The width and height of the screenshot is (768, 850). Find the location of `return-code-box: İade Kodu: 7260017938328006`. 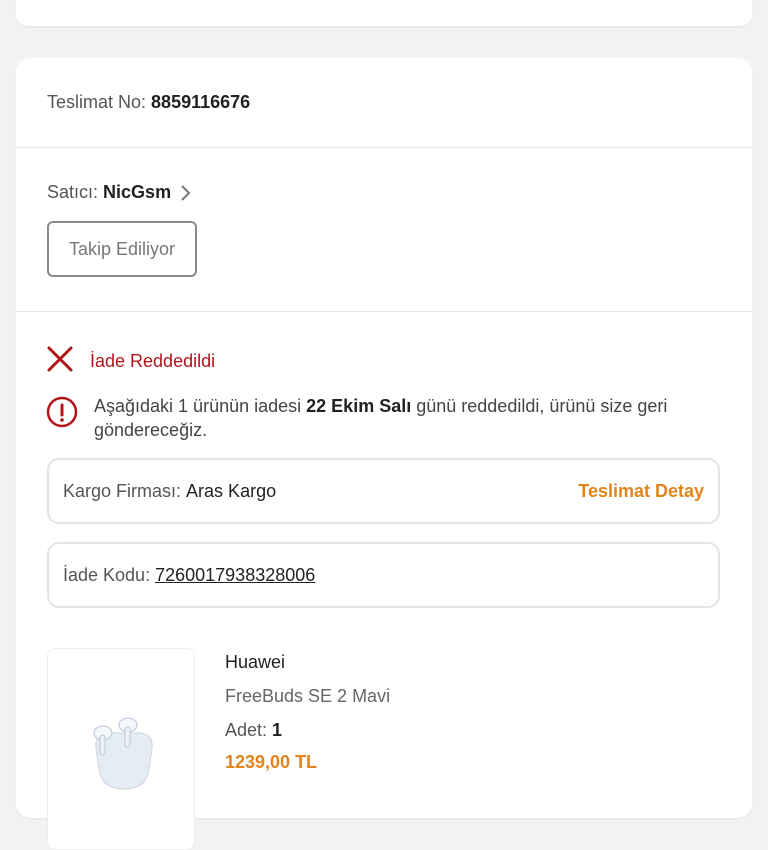

return-code-box: İade Kodu: 7260017938328006 is located at coordinates (383, 575).